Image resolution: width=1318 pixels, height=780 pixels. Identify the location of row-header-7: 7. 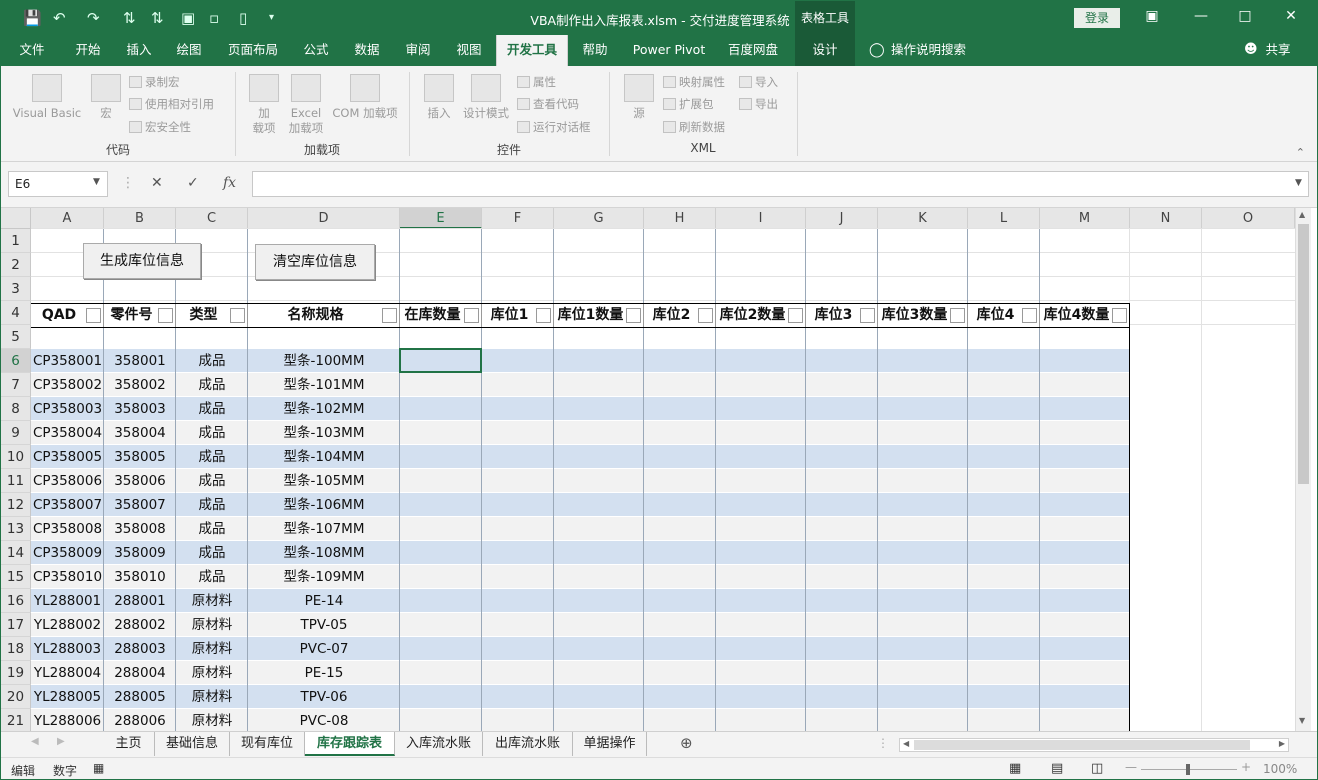
(16, 385).